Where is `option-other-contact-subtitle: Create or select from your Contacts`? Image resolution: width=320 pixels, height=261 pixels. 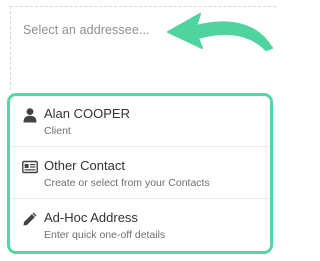 option-other-contact-subtitle: Create or select from your Contacts is located at coordinates (127, 183).